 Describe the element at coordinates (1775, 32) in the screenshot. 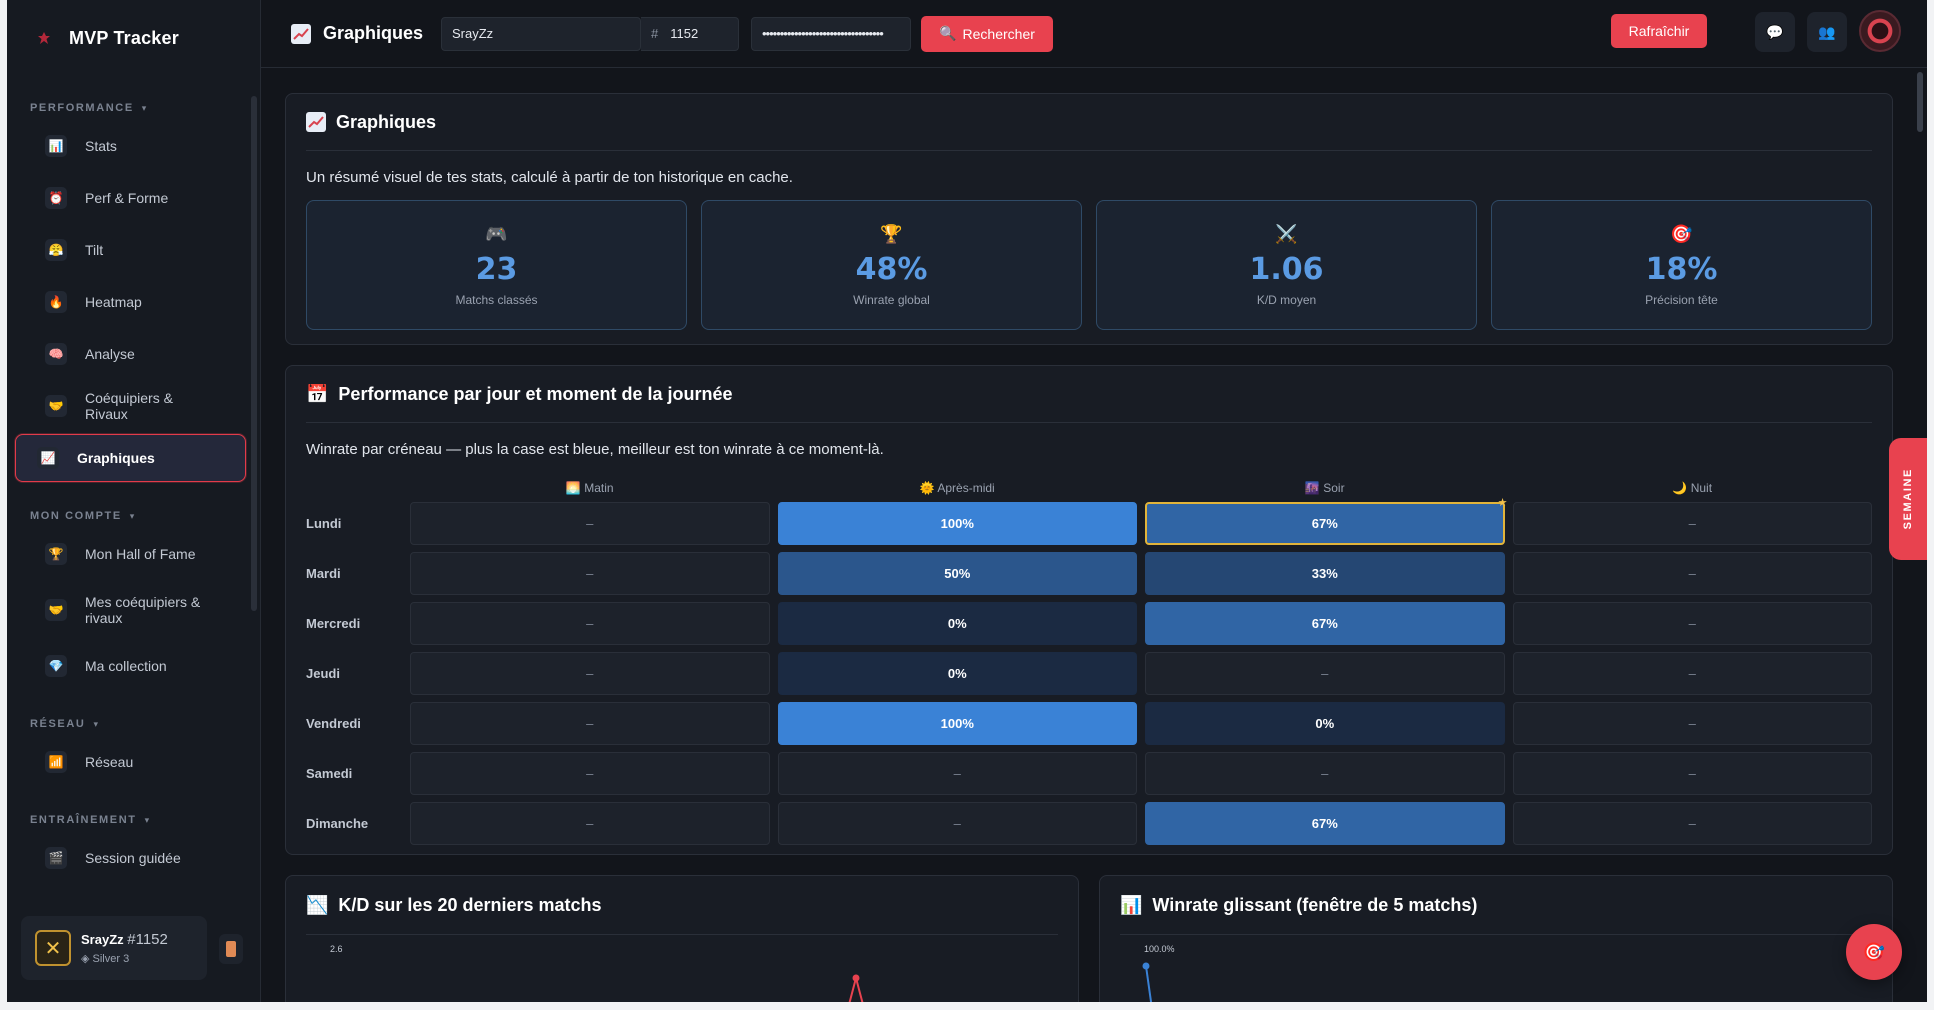

I see `chat-button: 💬` at that location.